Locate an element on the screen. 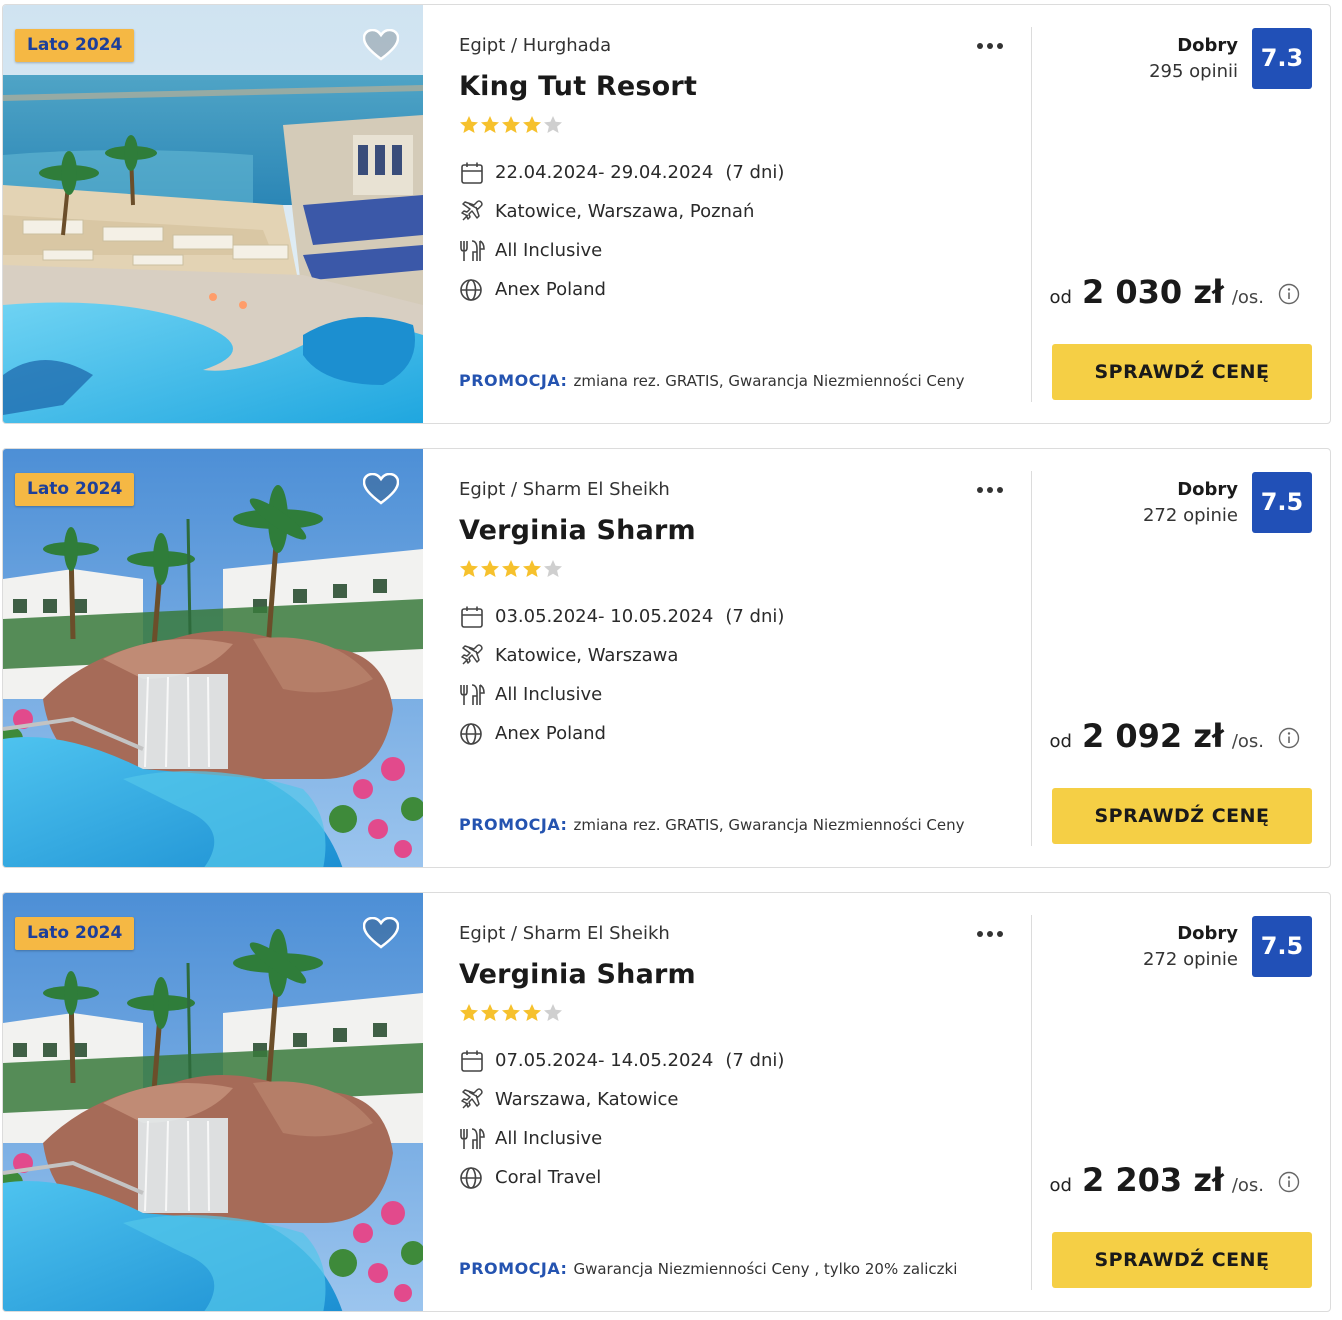  location-breadcrumb: Egipt / Hurghada is located at coordinates (535, 45).